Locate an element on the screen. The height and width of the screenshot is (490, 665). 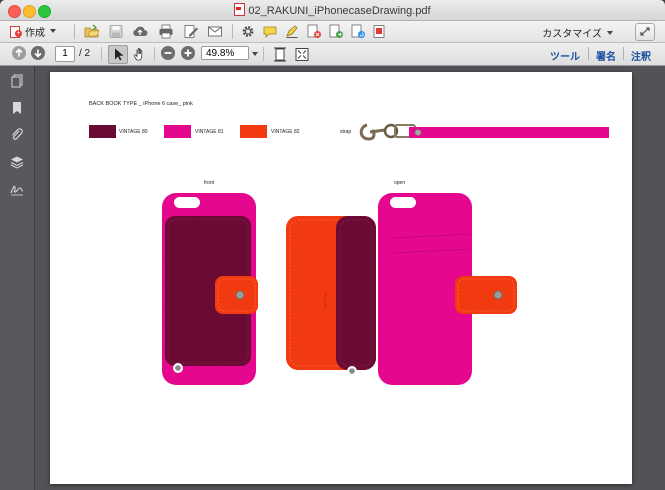
delete-page-icon is located at coordinates (314, 31).